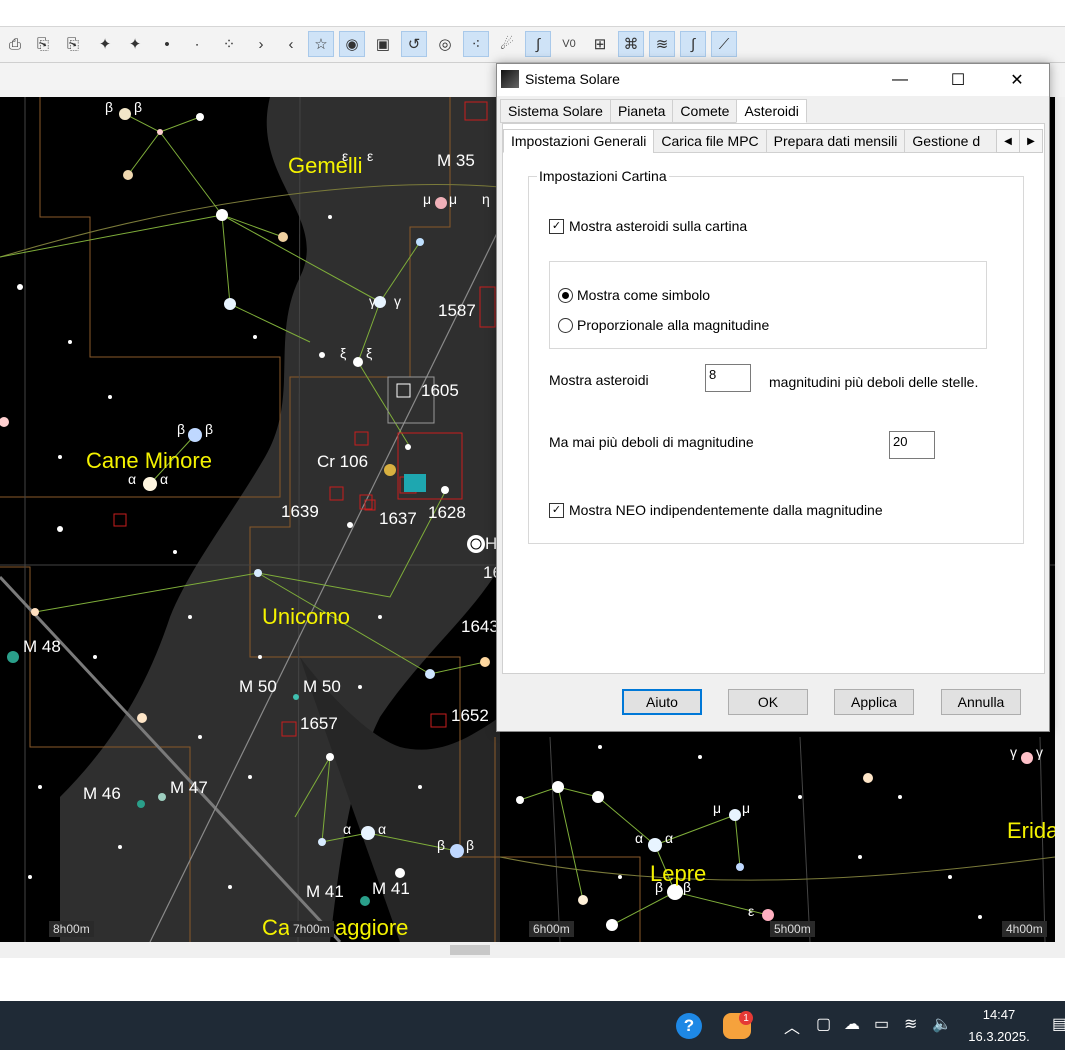  What do you see at coordinates (135, 44) in the screenshot?
I see `star-faint-icon: ✦` at bounding box center [135, 44].